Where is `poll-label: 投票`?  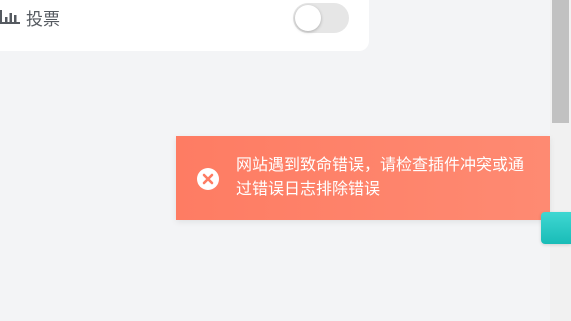 poll-label: 投票 is located at coordinates (43, 19).